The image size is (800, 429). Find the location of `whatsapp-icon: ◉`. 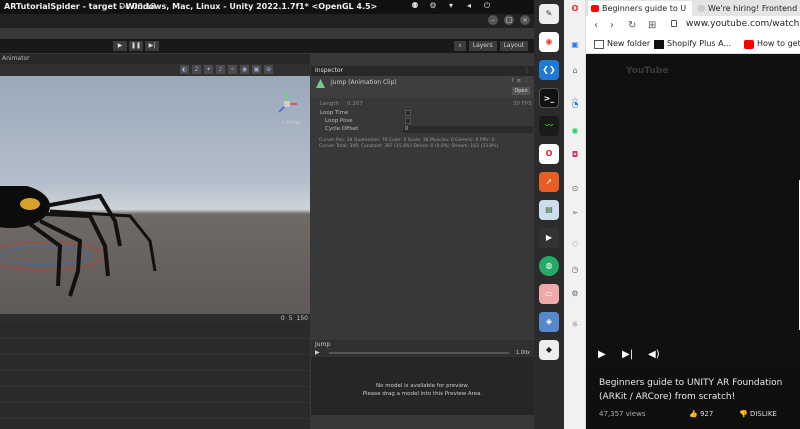

whatsapp-icon: ◉ is located at coordinates (575, 131).